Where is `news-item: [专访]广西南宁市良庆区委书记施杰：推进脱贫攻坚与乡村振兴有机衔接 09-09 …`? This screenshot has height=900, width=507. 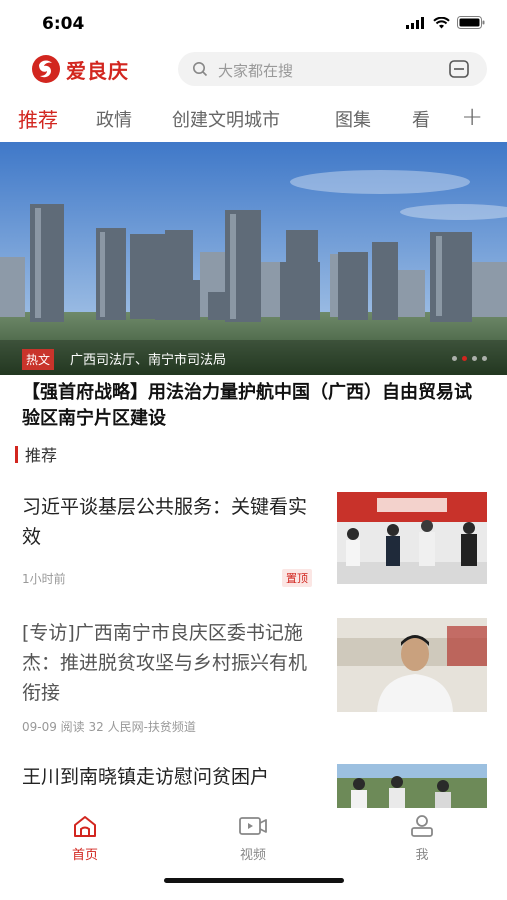
news-item: [专访]广西南宁市良庆区委书记施杰：推进脱贫攻坚与乡村振兴有机衔接 09-09 … is located at coordinates (253, 675).